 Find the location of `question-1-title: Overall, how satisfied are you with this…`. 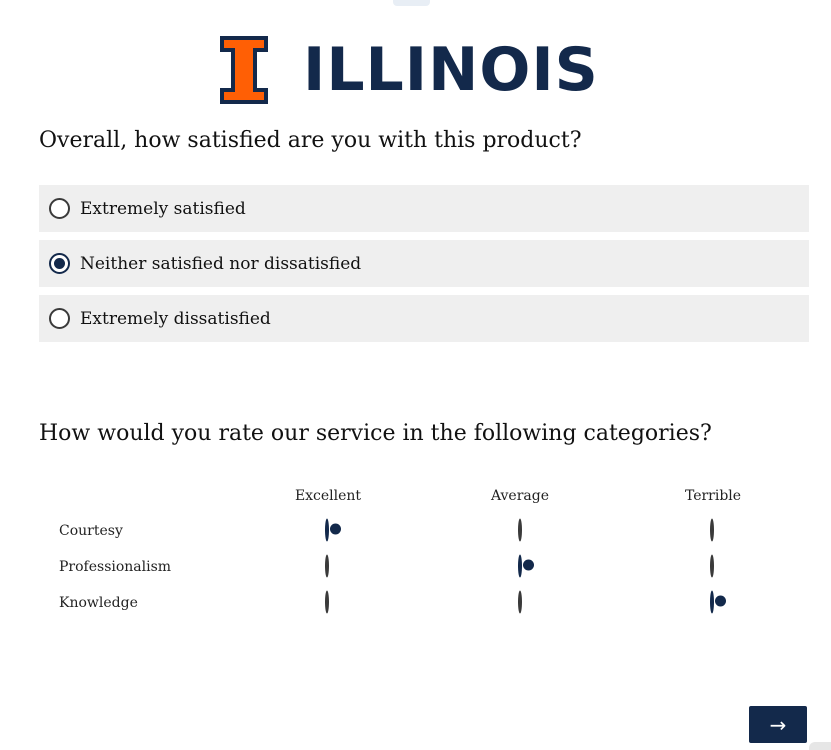

question-1-title: Overall, how satisfied are you with this… is located at coordinates (310, 140).